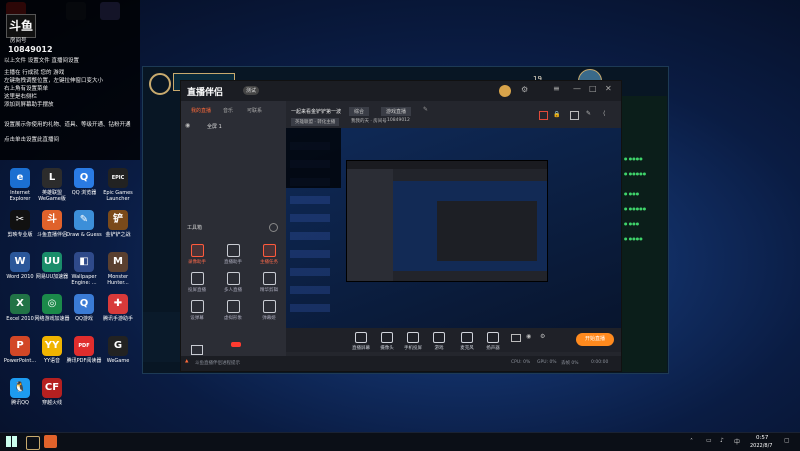  What do you see at coordinates (118, 185) in the screenshot?
I see `desktop-icon: EPIC Epic Games Launcher` at bounding box center [118, 185].